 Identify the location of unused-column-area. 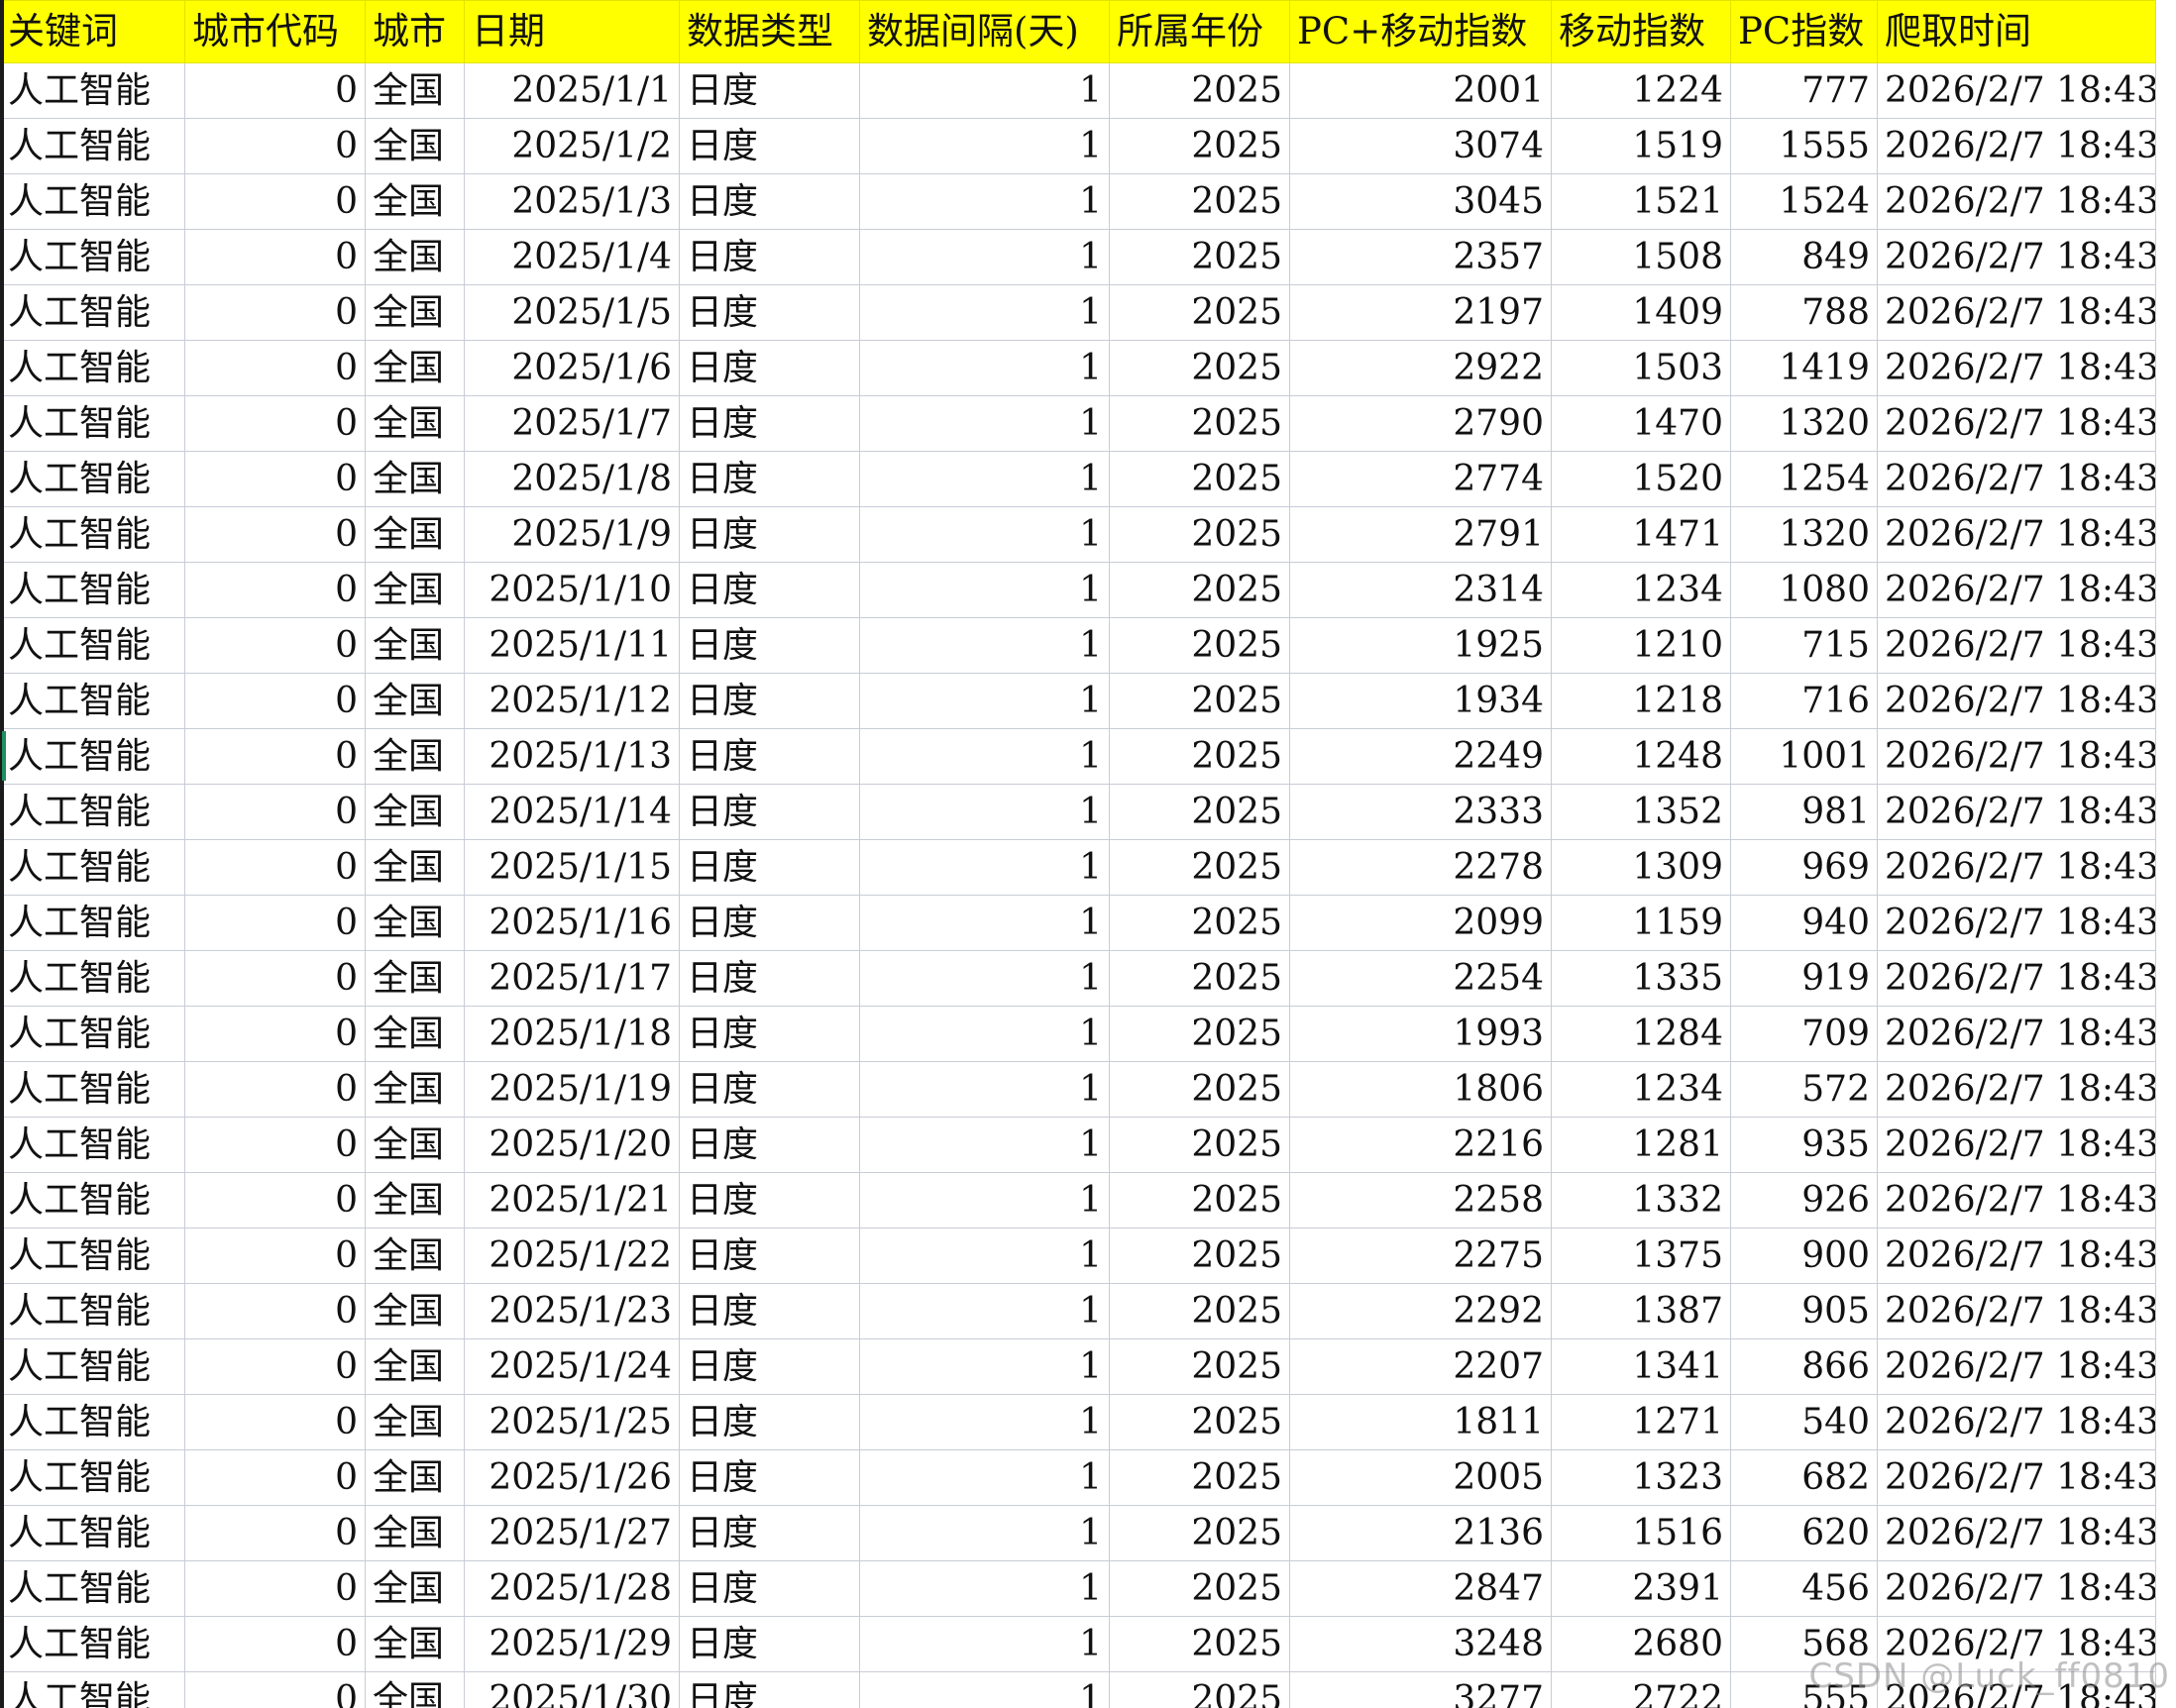
(2166, 854).